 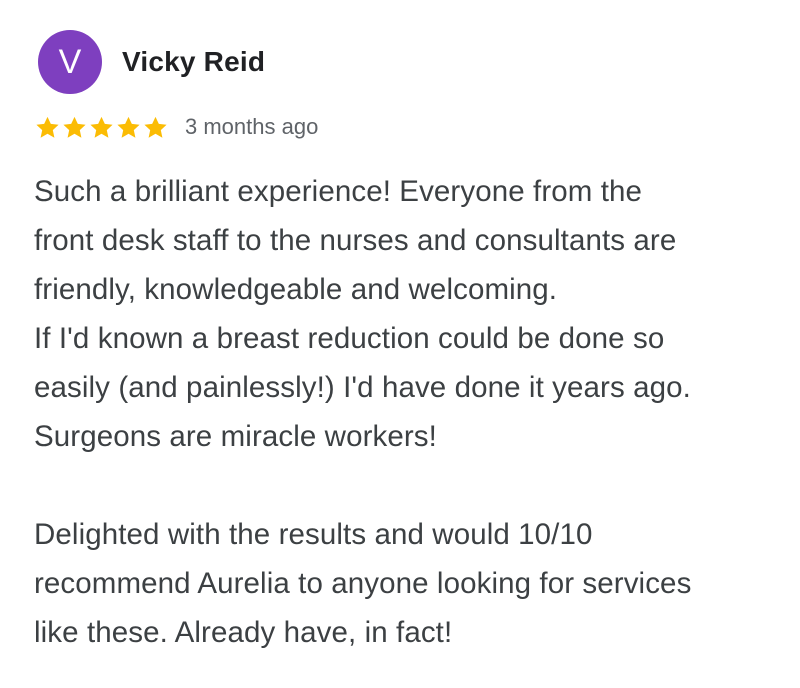 I want to click on rating-row: 3 months ago, so click(x=176, y=127).